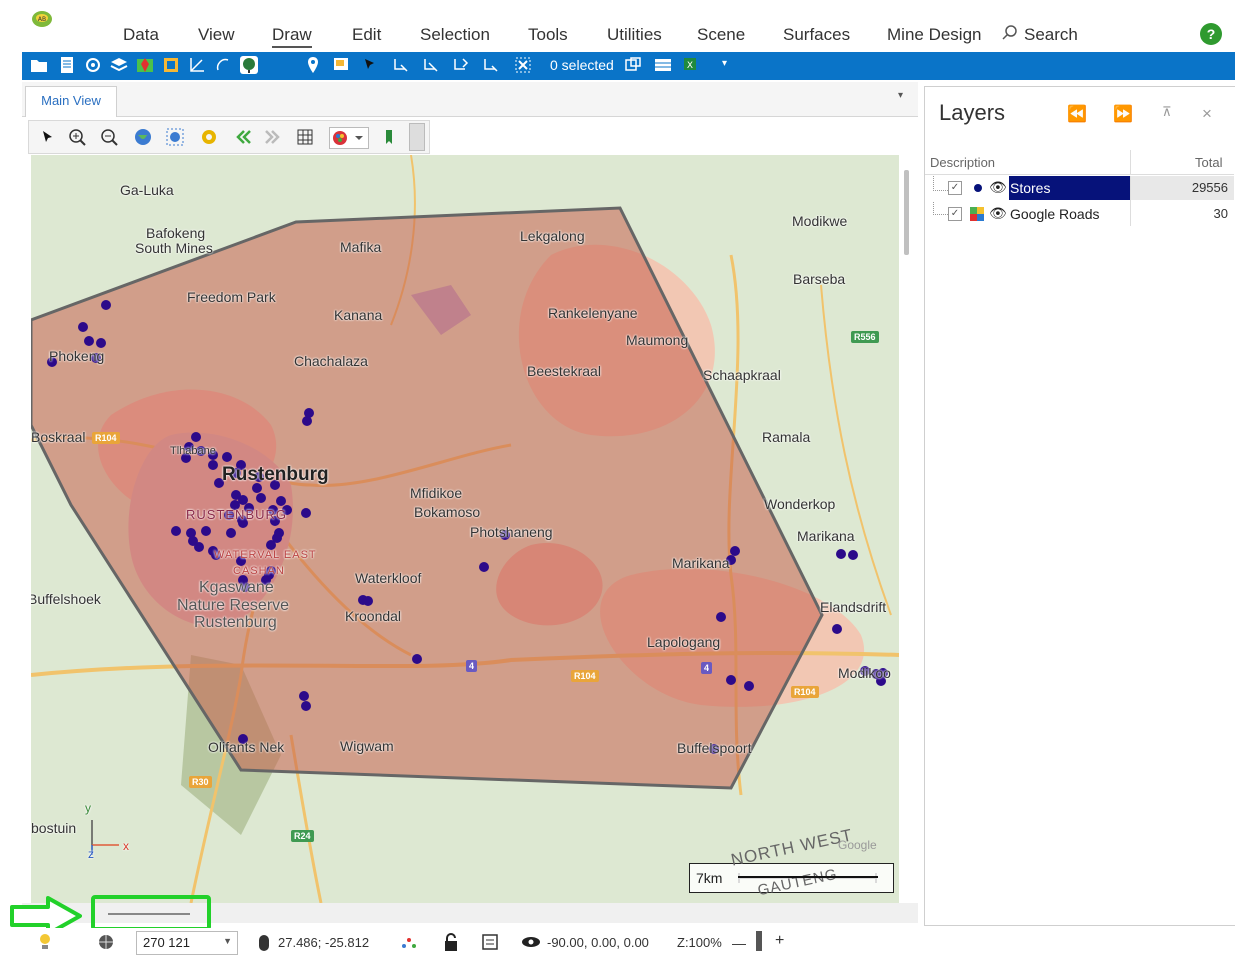 This screenshot has width=1235, height=972. What do you see at coordinates (826, 536) in the screenshot?
I see `place-label: Marikana` at bounding box center [826, 536].